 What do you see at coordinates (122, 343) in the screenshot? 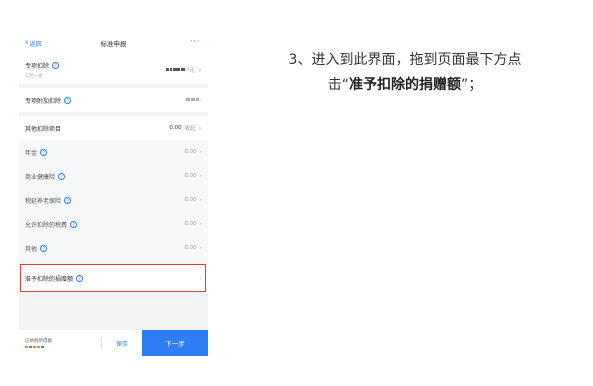
I see `save-button: 保存` at bounding box center [122, 343].